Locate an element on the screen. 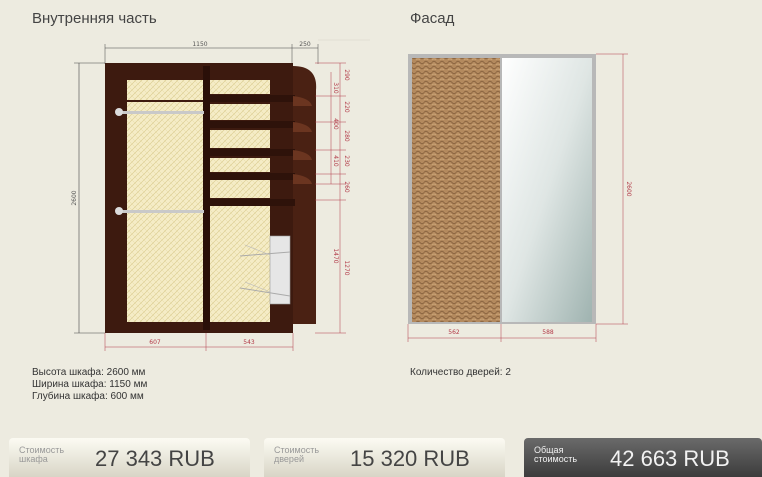 Image resolution: width=762 pixels, height=477 pixels. side-dim-9: 1470 is located at coordinates (335, 255).